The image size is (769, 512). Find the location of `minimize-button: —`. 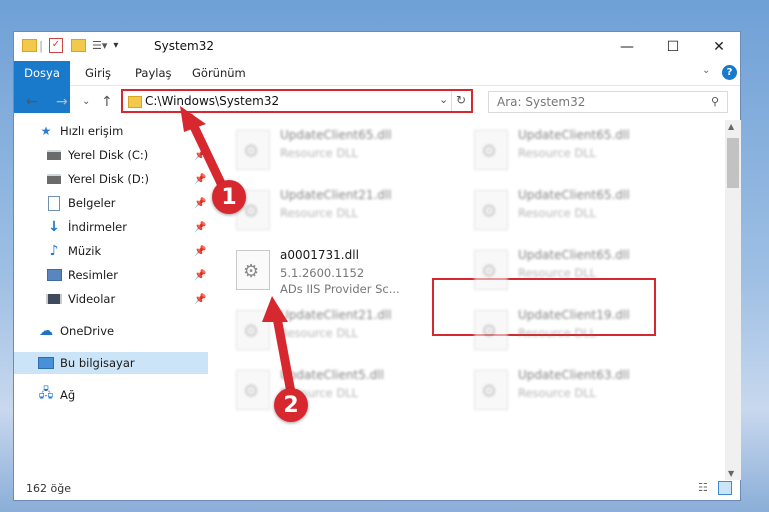

minimize-button: — is located at coordinates (627, 46).